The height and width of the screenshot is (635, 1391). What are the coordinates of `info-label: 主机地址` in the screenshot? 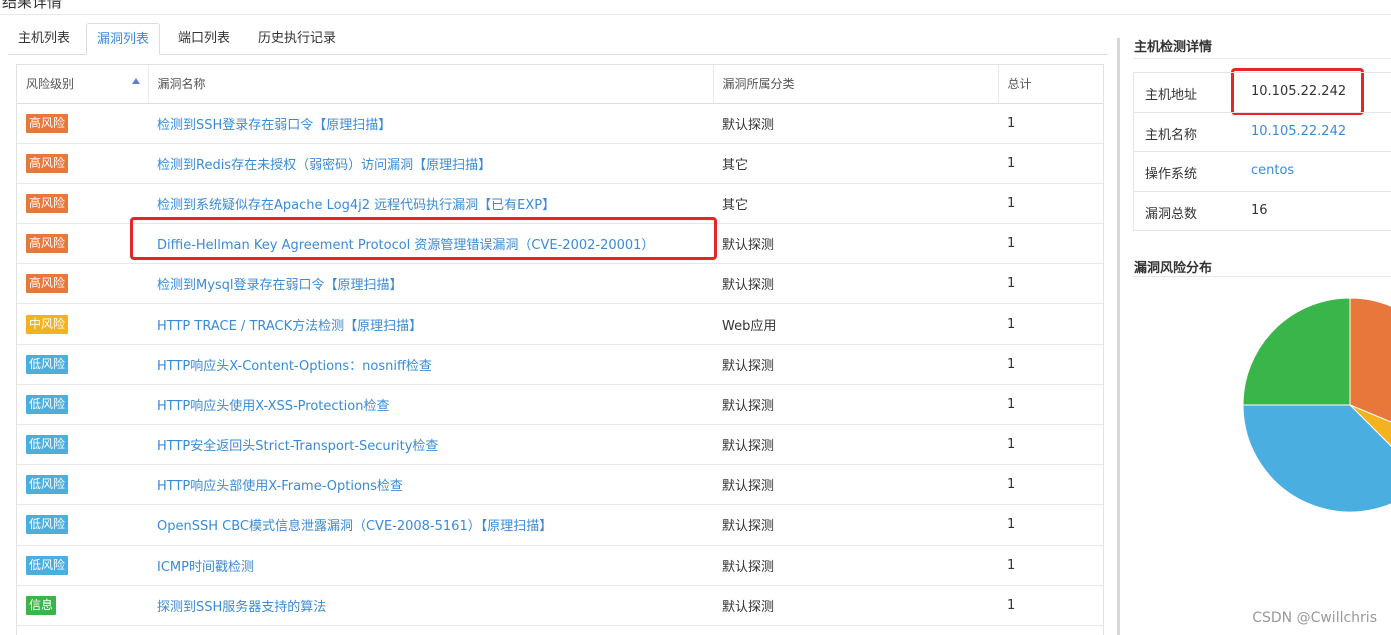 It's located at (1171, 95).